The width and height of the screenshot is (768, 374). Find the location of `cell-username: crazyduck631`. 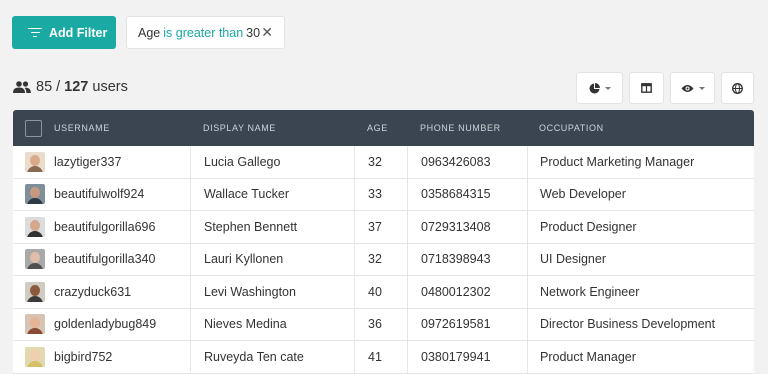

cell-username: crazyduck631 is located at coordinates (101, 292).